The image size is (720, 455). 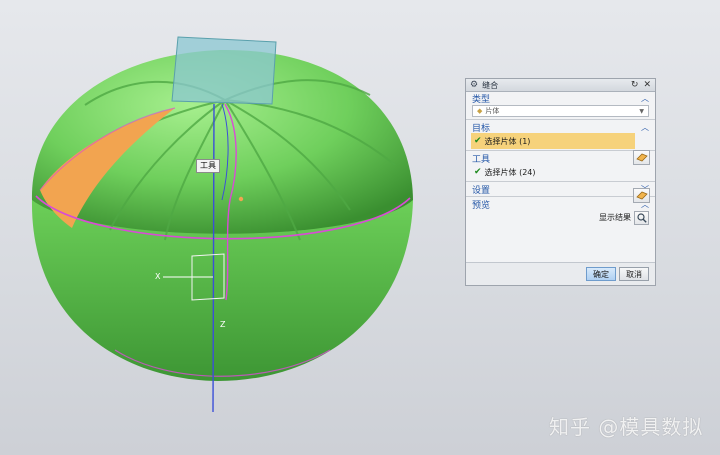 I want to click on section-target-title: 目标, so click(x=481, y=128).